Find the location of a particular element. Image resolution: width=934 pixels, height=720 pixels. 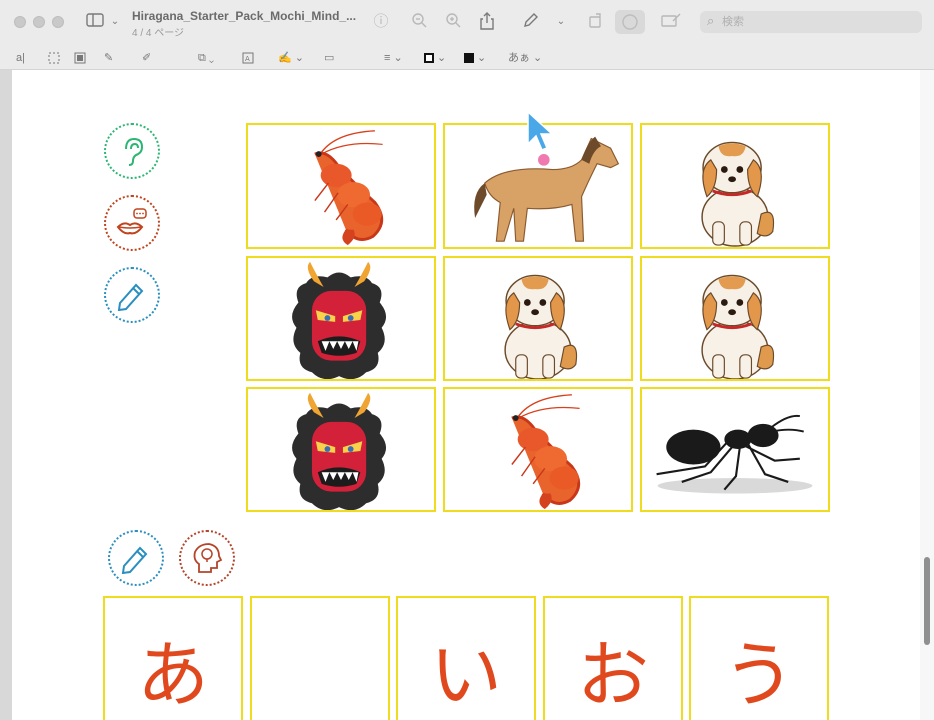

markup-toolbar: a| ✎ ✐ ⧉ ⌄ A ✍ ⌄ ▭ ≡ ⌄ ⌄ ⌄ あぁ ⌄ is located at coordinates (467, 58).